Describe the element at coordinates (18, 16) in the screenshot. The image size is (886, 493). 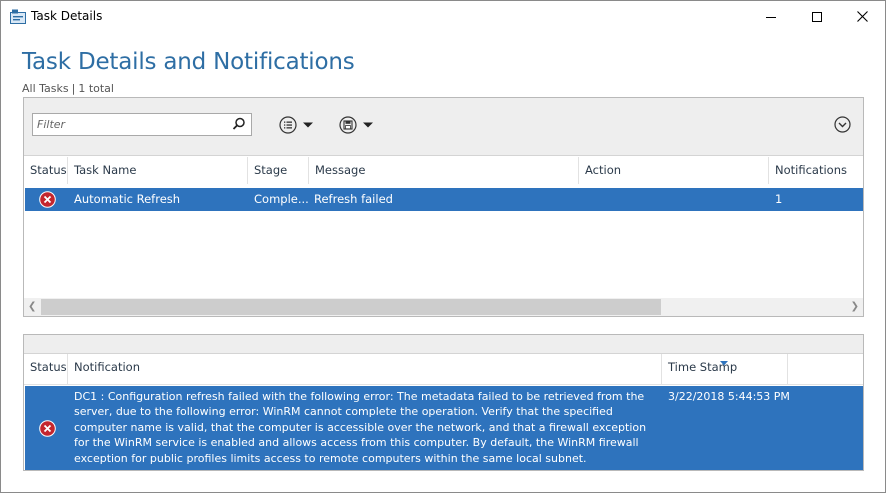
I see `task-details-app-icon` at that location.